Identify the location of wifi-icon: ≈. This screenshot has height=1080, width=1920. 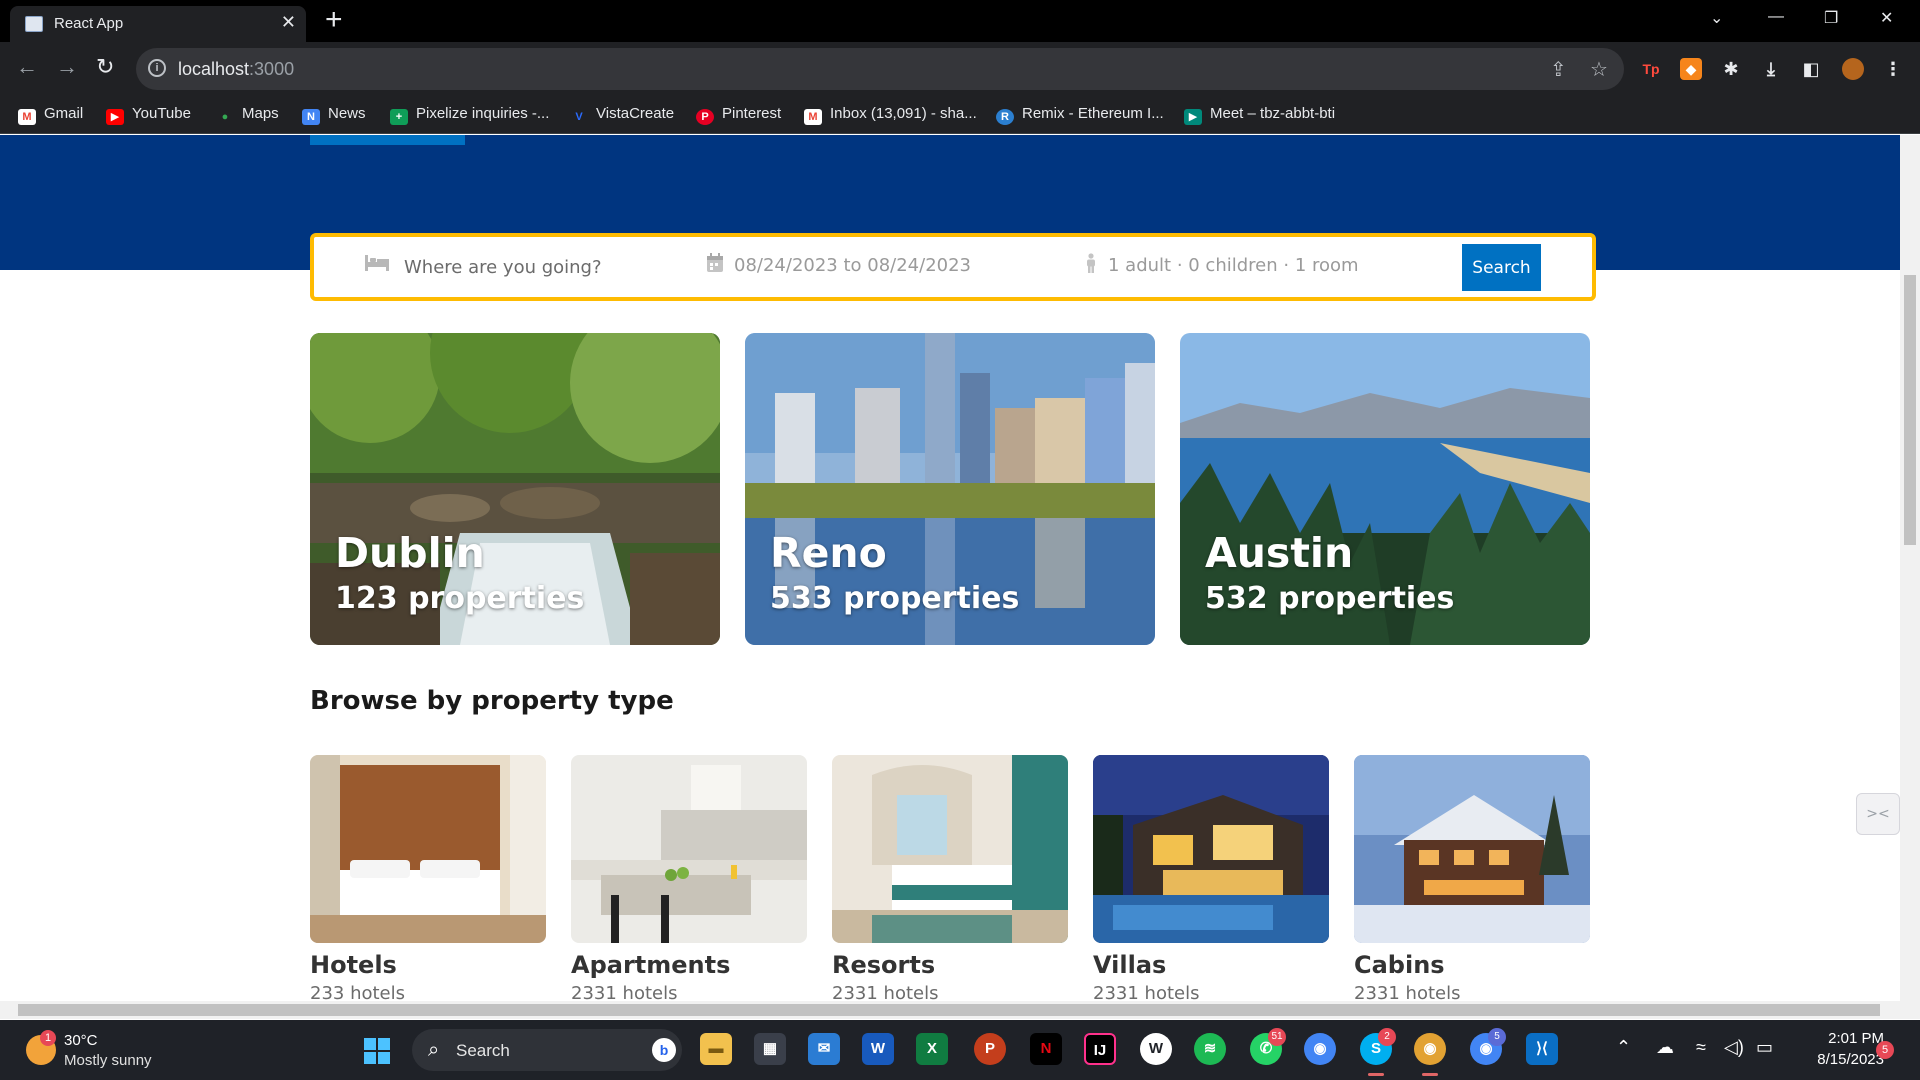
(1701, 1047).